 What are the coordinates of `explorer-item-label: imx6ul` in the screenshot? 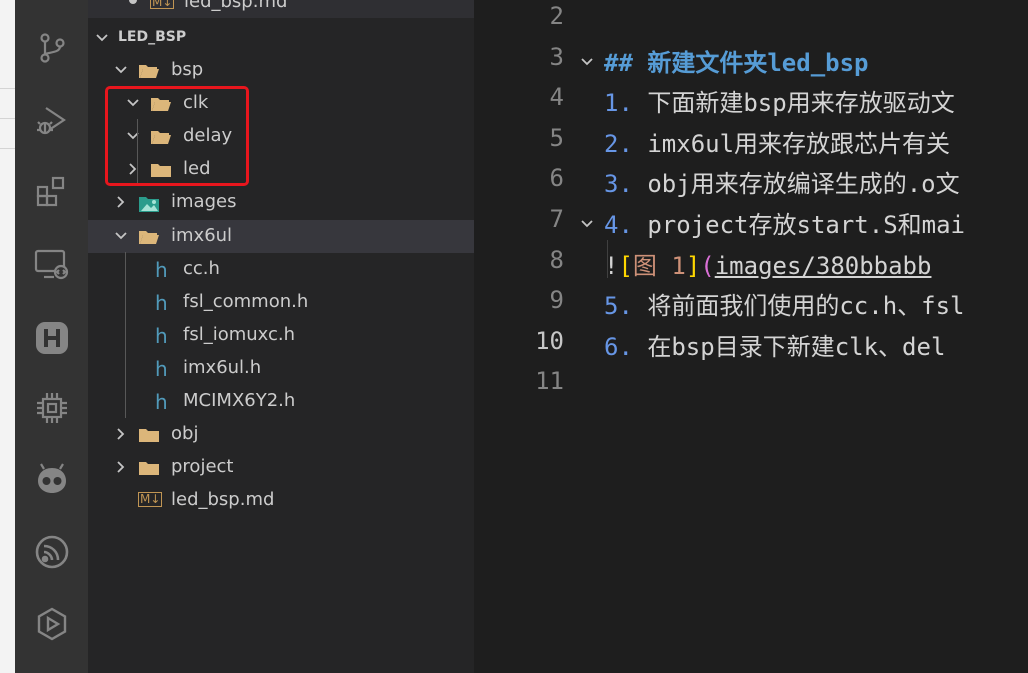 It's located at (202, 235).